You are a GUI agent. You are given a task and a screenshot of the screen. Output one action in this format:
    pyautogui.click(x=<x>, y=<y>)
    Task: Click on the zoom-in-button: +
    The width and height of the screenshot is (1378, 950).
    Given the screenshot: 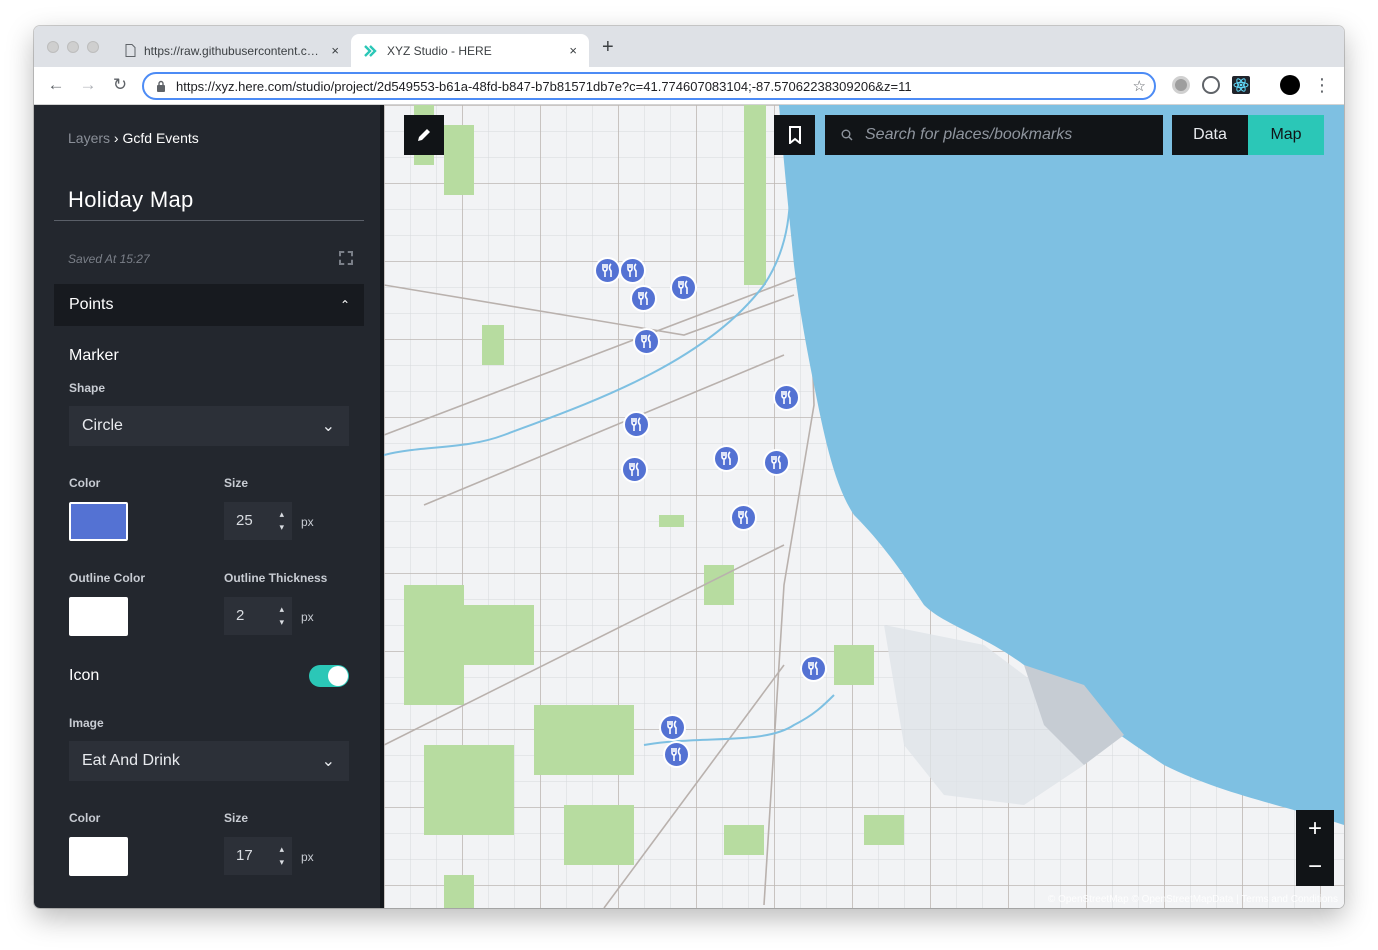 What is the action you would take?
    pyautogui.click(x=1315, y=829)
    